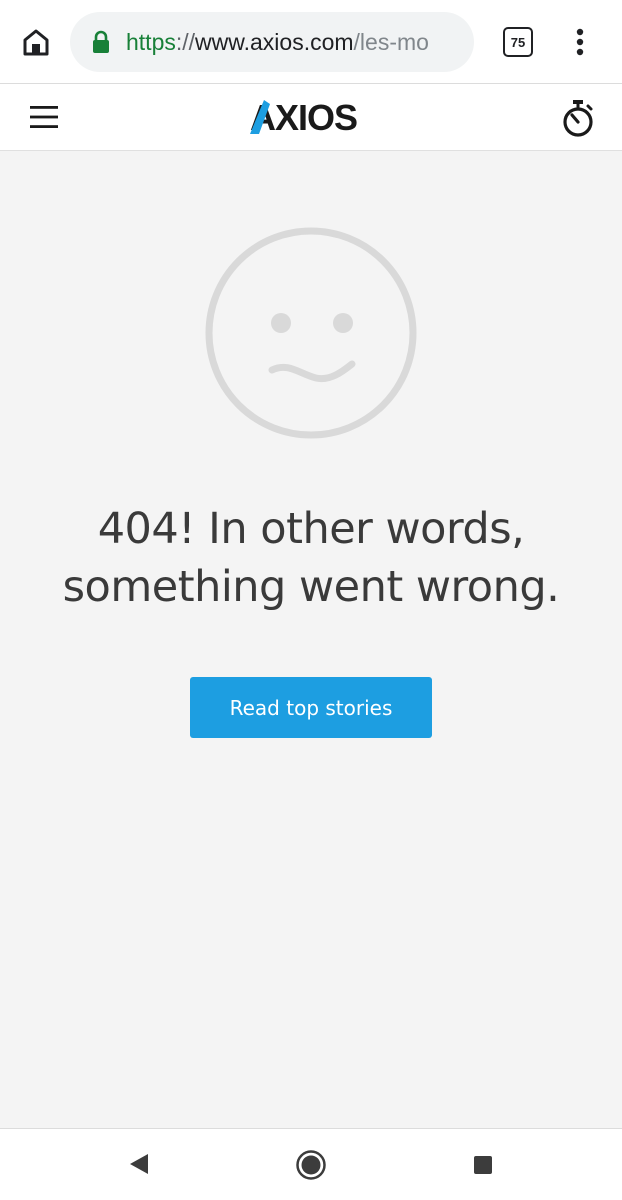 The image size is (622, 1200). I want to click on axios-logo: AXIOS, so click(312, 118).